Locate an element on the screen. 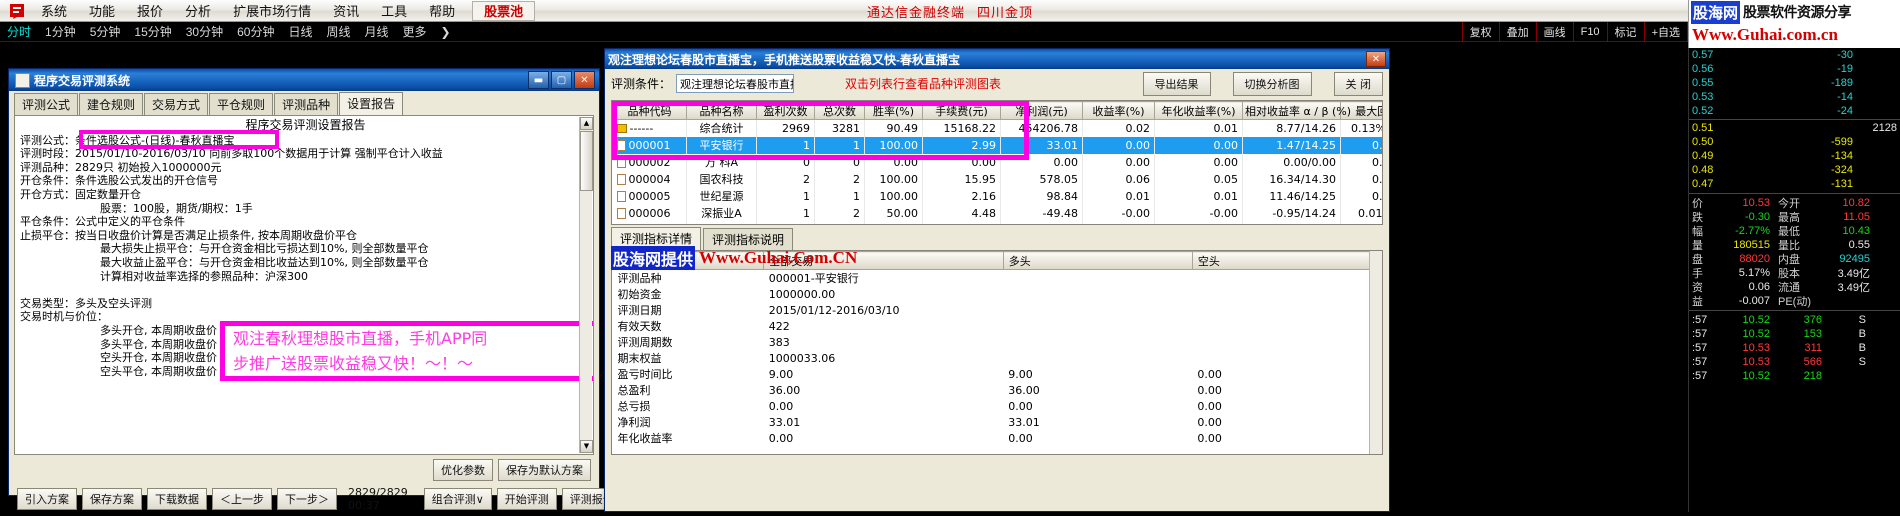 The image size is (1900, 516). period-15min: 15分钟 is located at coordinates (152, 31).